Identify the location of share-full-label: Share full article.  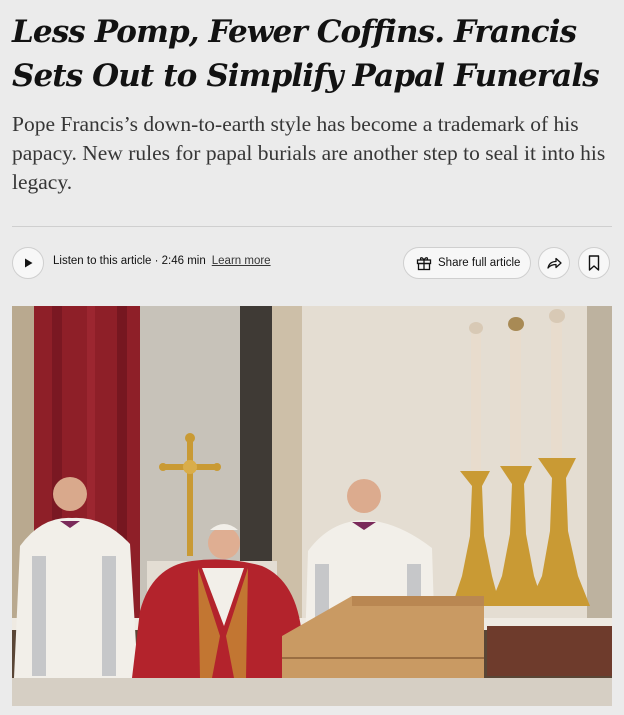
(479, 263).